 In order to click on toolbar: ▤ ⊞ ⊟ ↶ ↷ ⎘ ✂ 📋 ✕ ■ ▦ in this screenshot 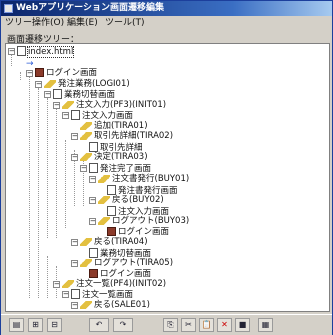, I will do `click(166, 324)`.